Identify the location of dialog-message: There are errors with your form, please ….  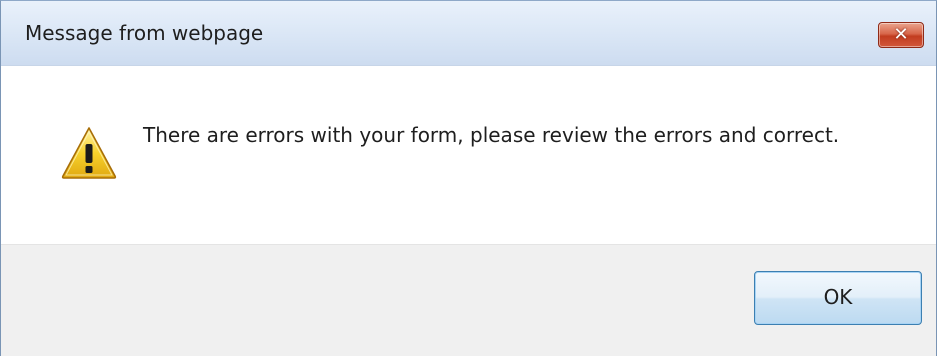
(491, 135).